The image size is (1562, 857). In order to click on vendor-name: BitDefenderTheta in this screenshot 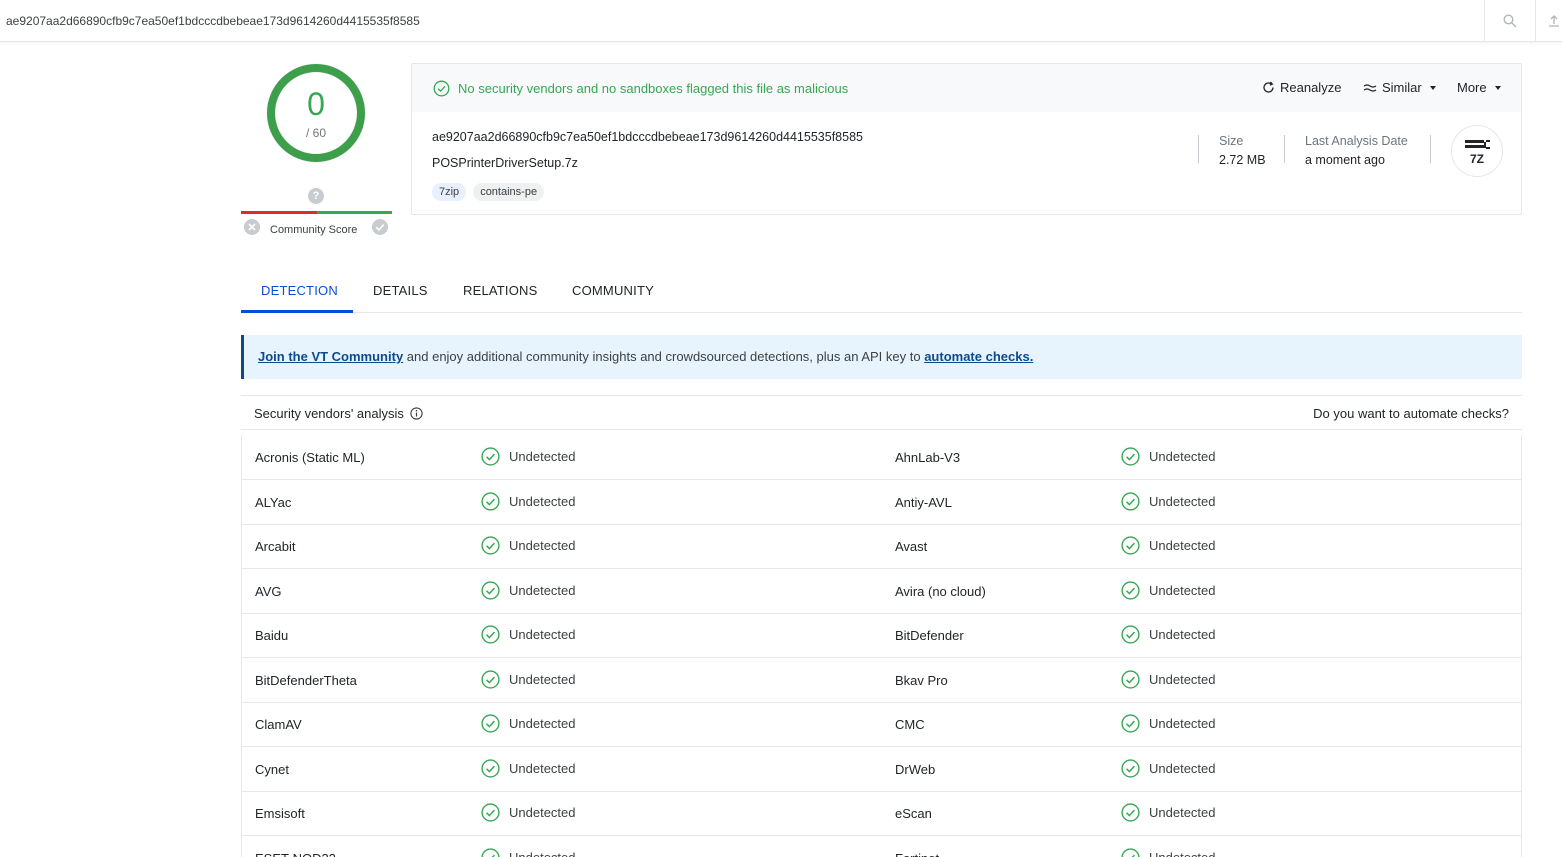, I will do `click(306, 680)`.